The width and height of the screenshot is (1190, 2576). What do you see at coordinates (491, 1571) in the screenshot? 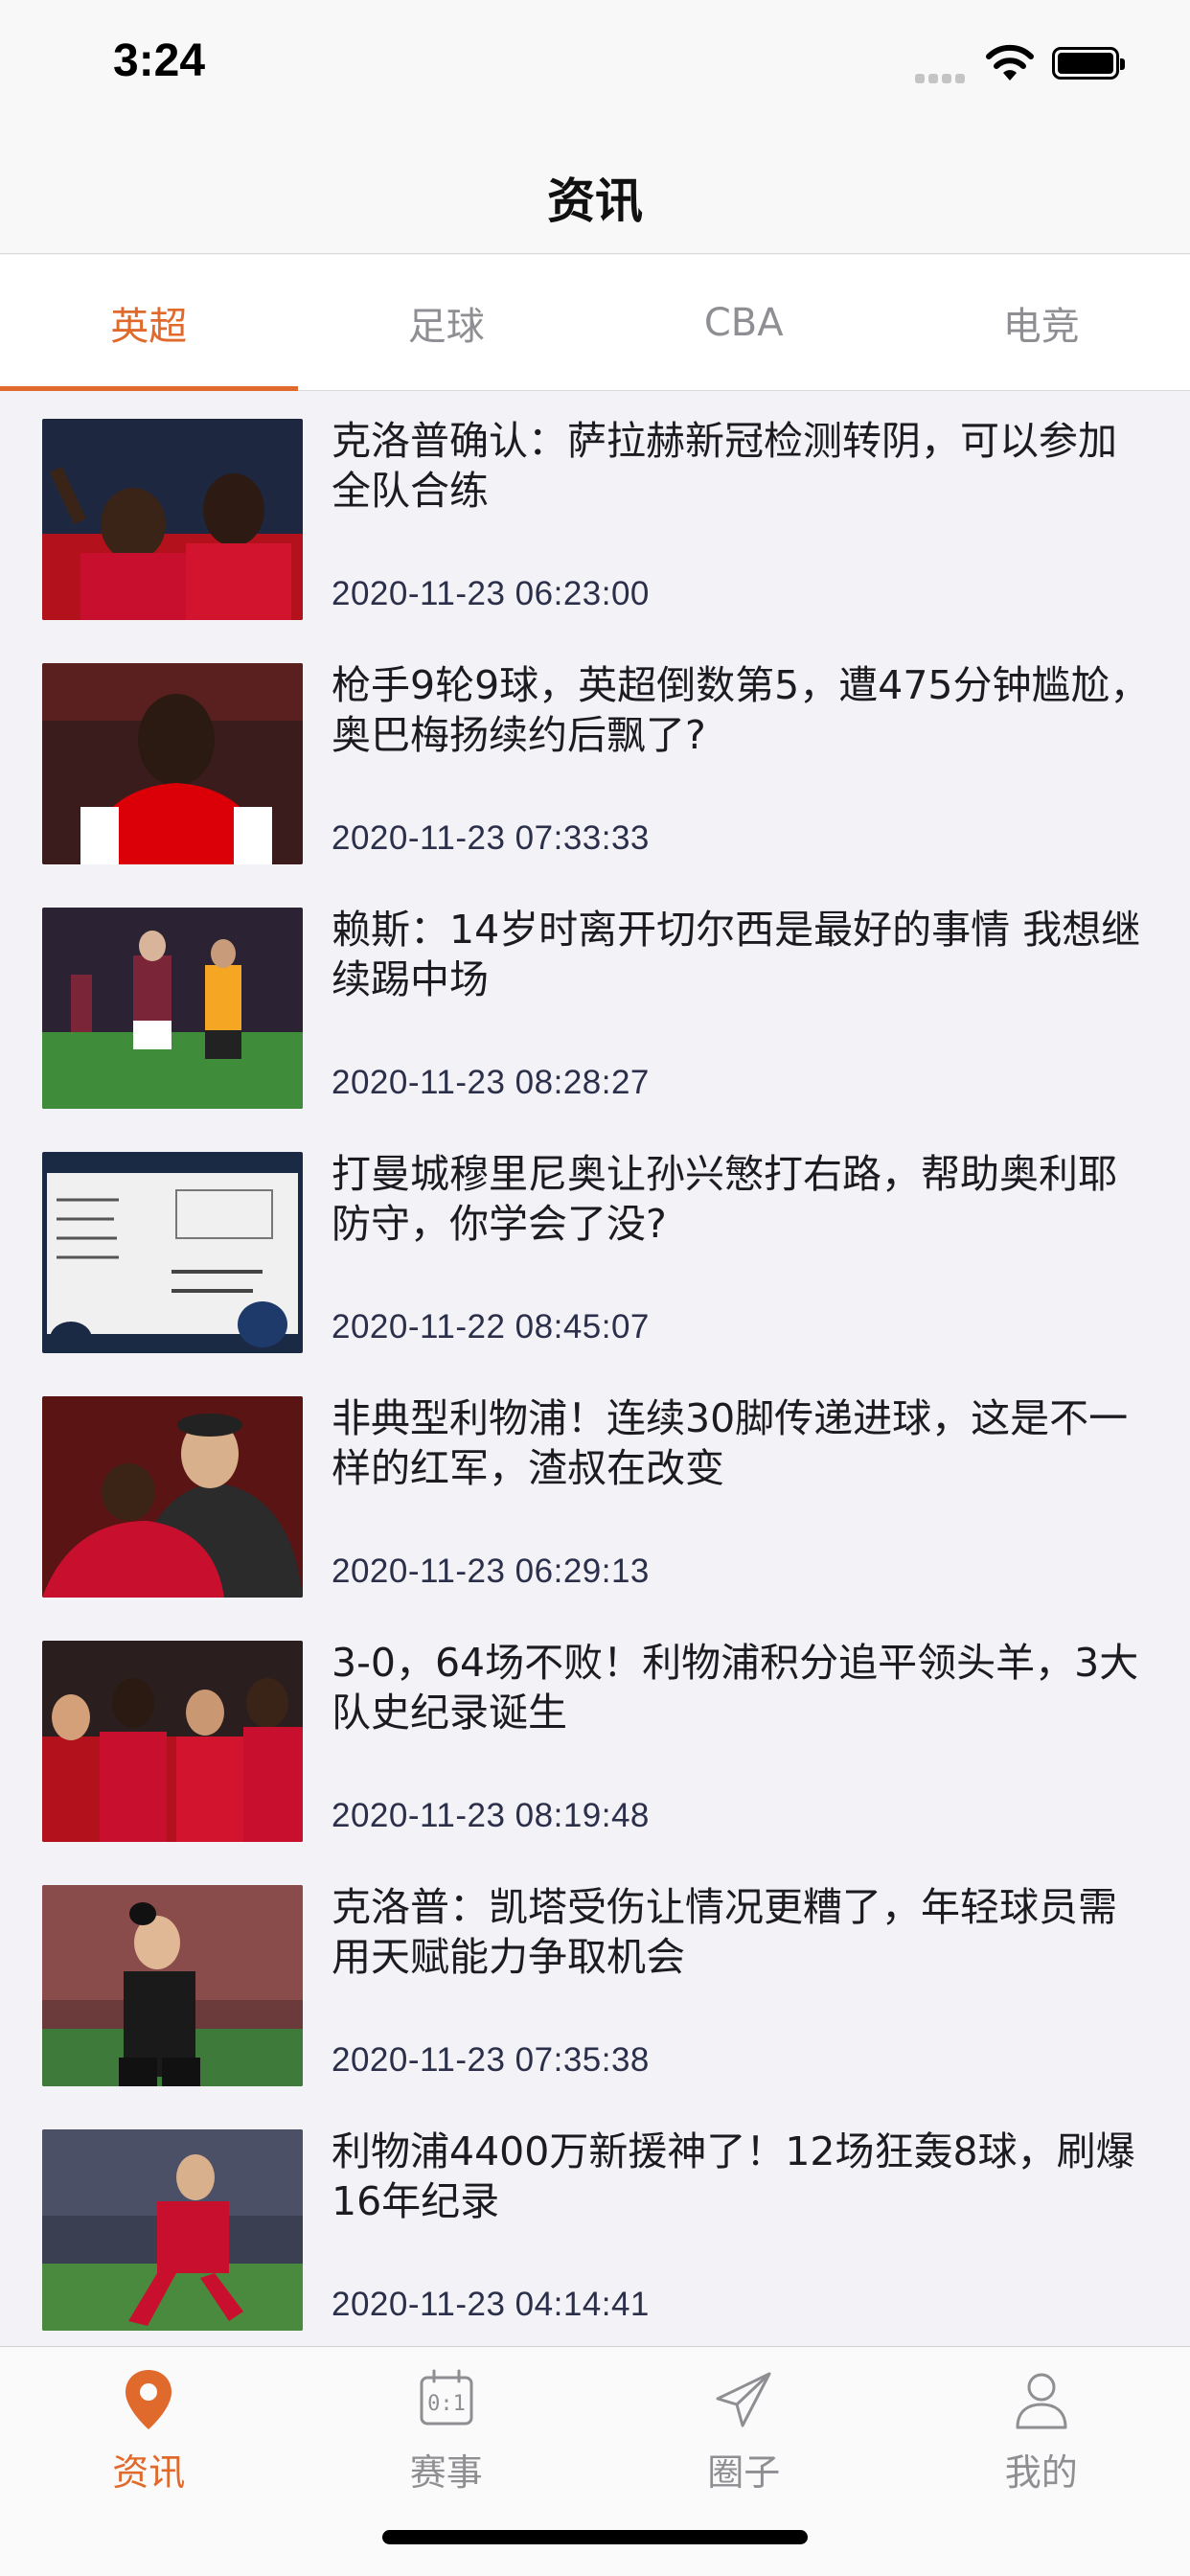
I see `news-timestamp: 2020-11-23 06:29:13` at bounding box center [491, 1571].